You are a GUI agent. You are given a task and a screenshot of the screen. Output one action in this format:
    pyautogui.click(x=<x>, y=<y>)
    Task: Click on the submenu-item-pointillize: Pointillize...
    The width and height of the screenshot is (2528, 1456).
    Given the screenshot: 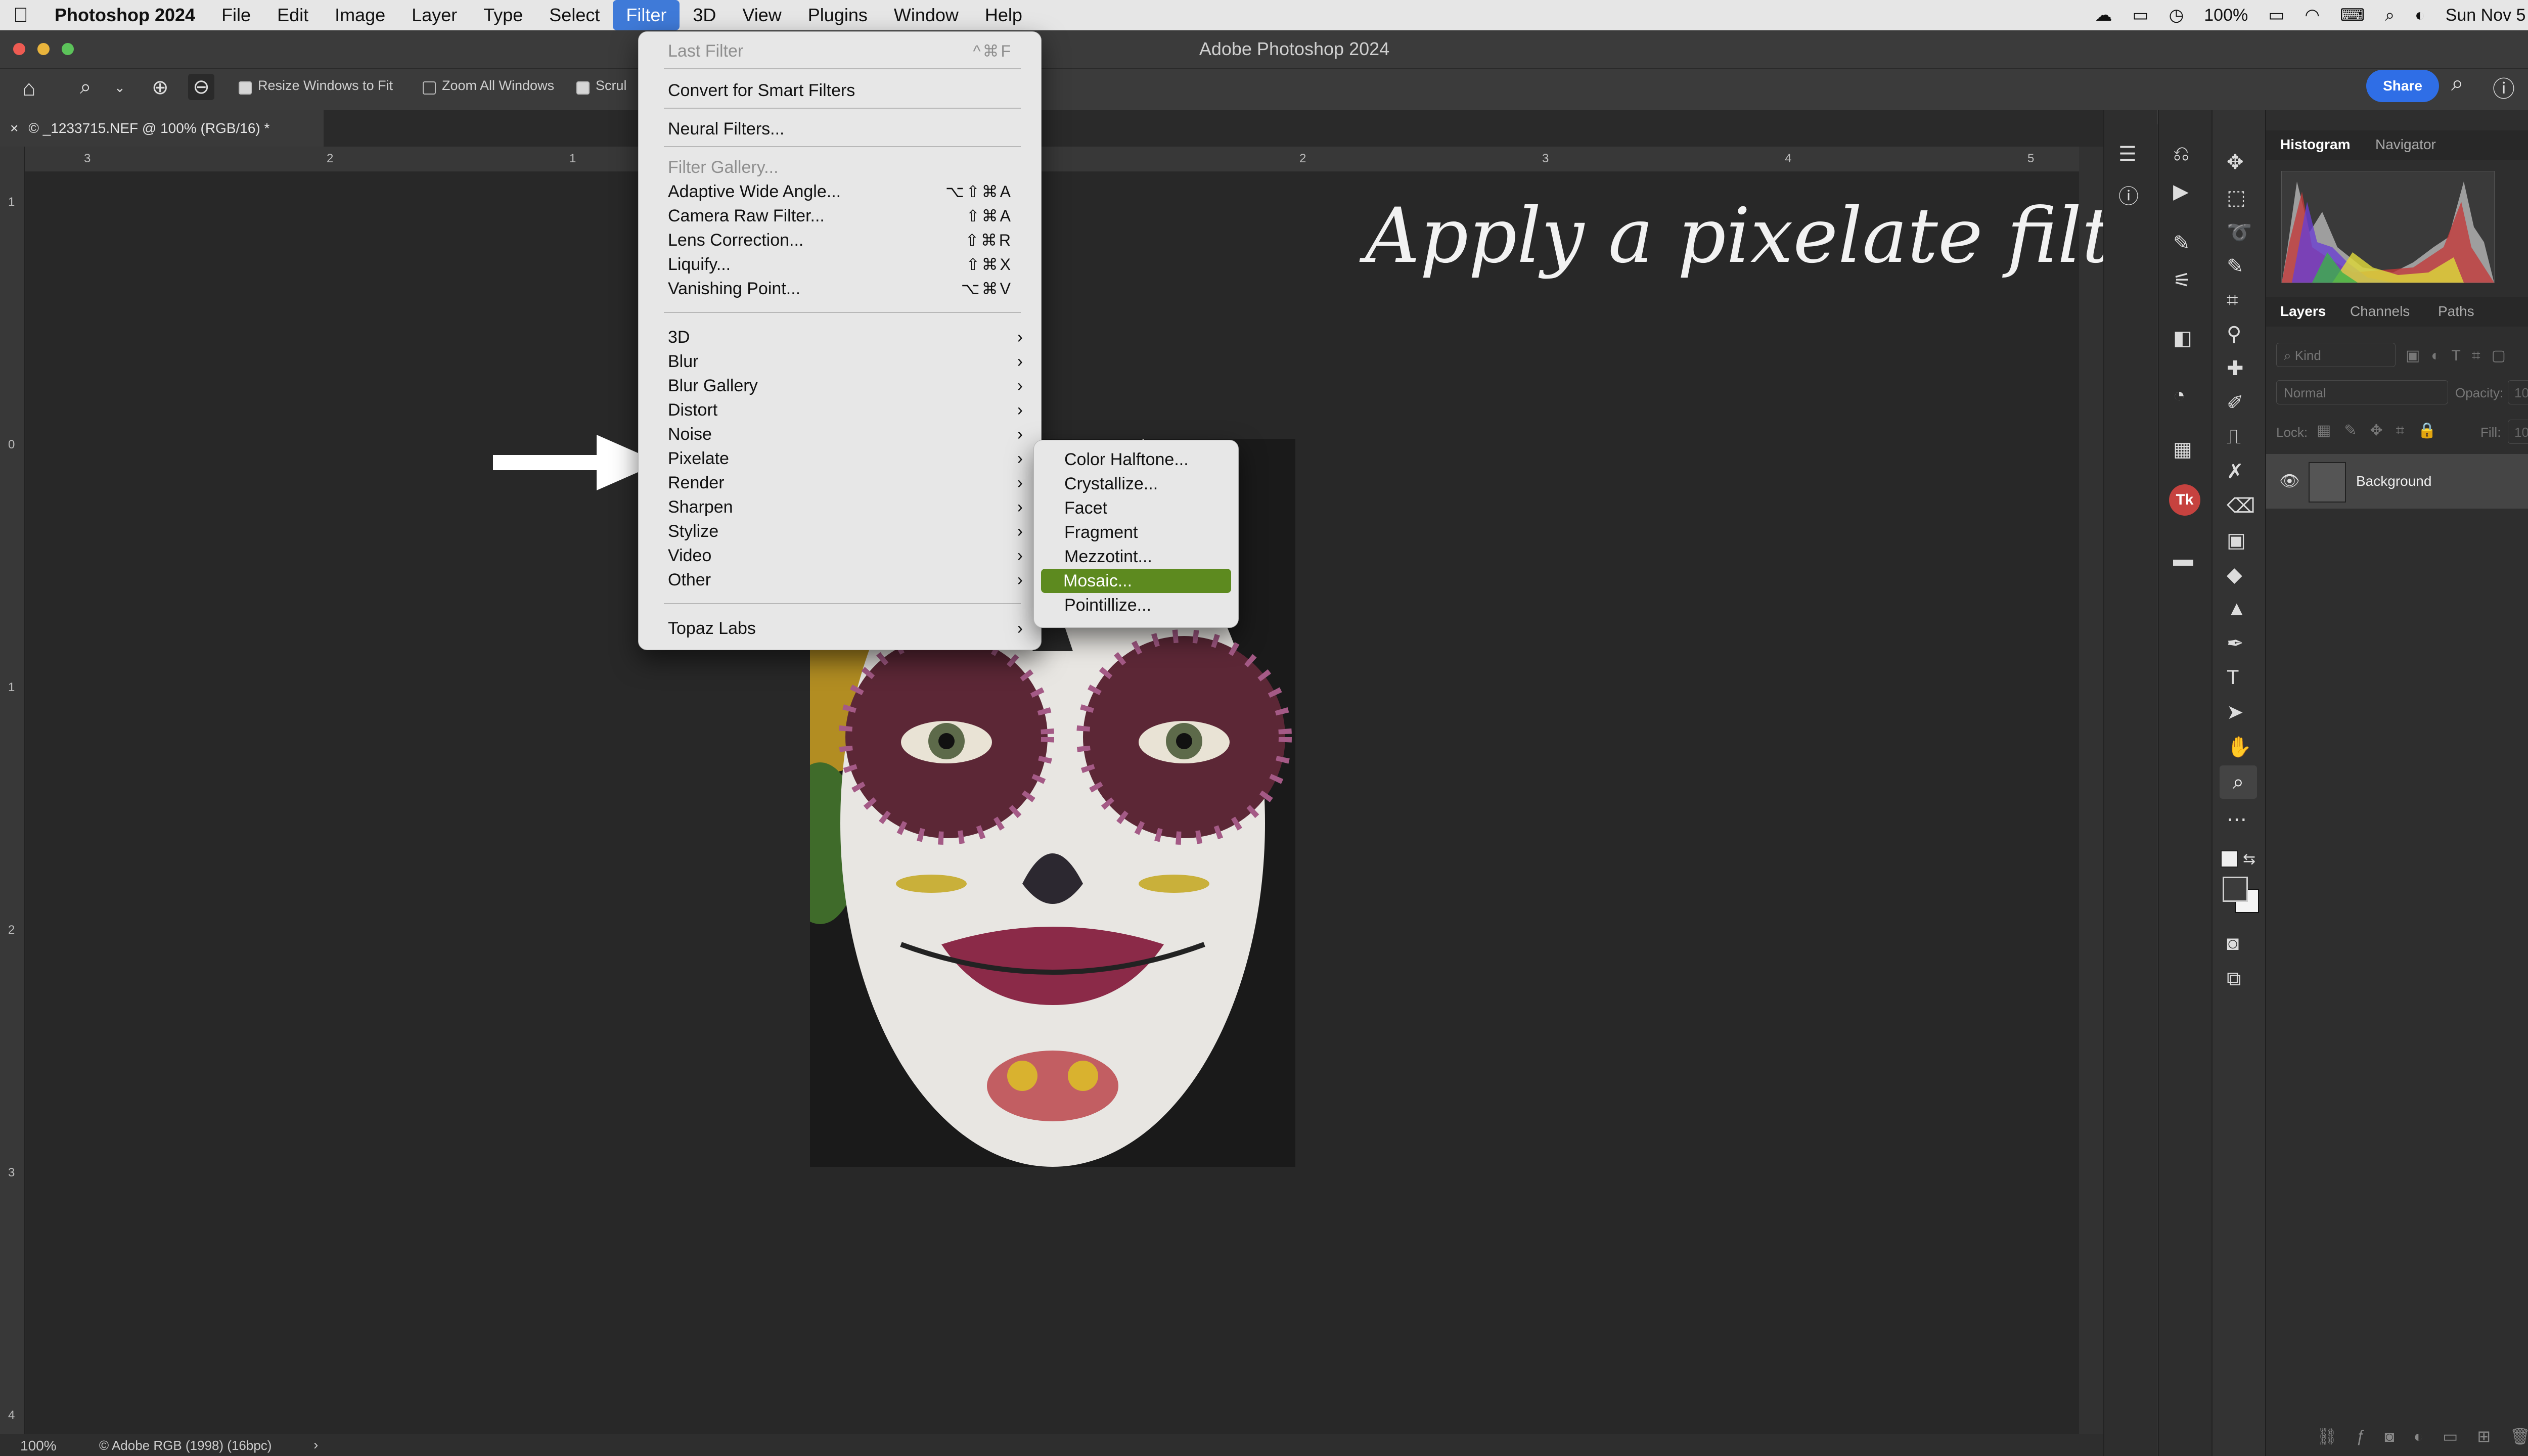 What is the action you would take?
    pyautogui.click(x=1136, y=605)
    